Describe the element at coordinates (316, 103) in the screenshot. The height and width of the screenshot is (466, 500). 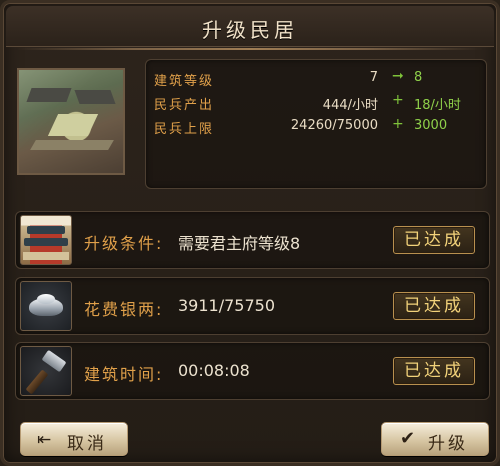
I see `stat-row-output: 民兵产出 444/小时 + 18/小时` at that location.